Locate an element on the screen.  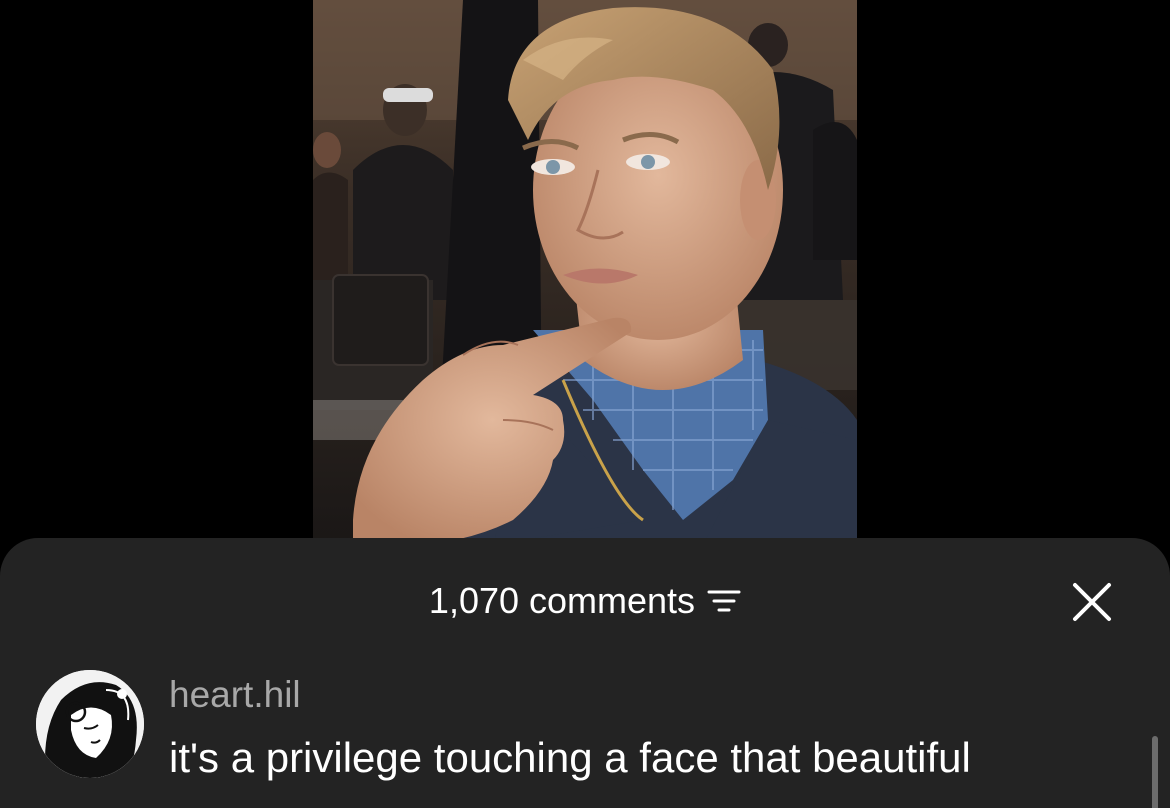
avatar is located at coordinates (90, 724).